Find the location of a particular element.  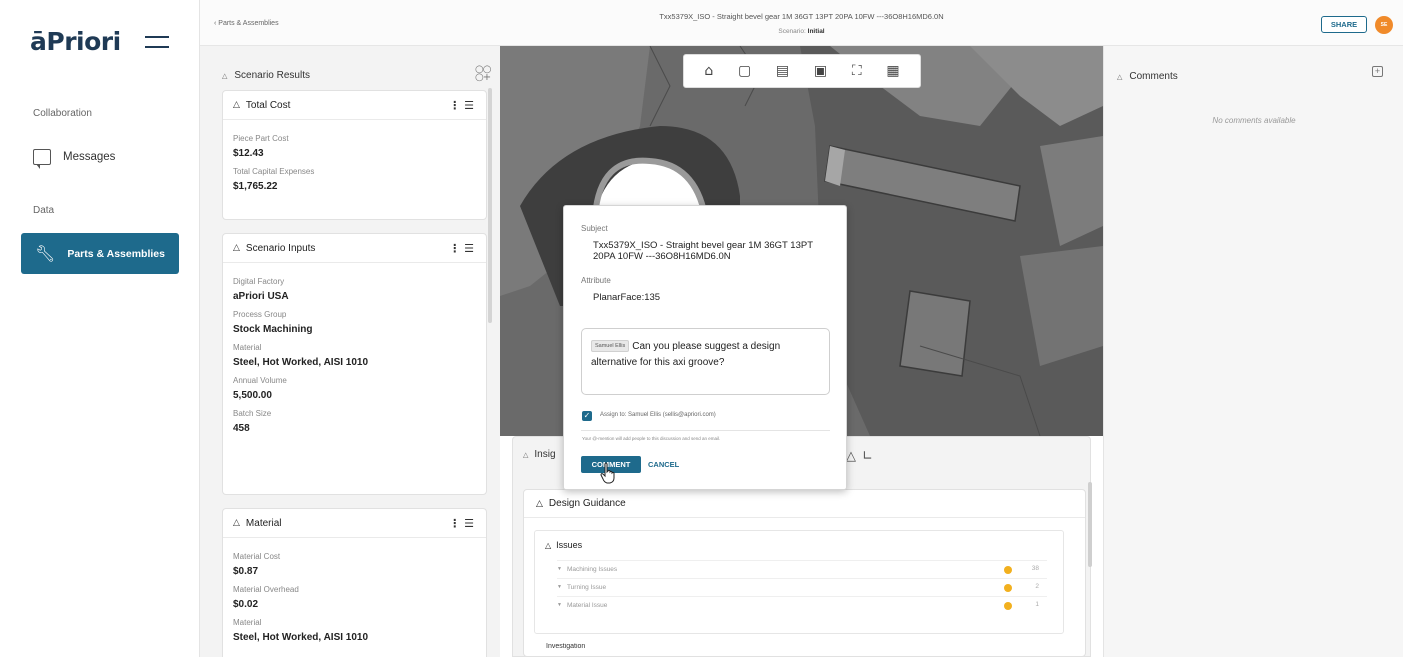

card-title: Design Guidance is located at coordinates (587, 503).